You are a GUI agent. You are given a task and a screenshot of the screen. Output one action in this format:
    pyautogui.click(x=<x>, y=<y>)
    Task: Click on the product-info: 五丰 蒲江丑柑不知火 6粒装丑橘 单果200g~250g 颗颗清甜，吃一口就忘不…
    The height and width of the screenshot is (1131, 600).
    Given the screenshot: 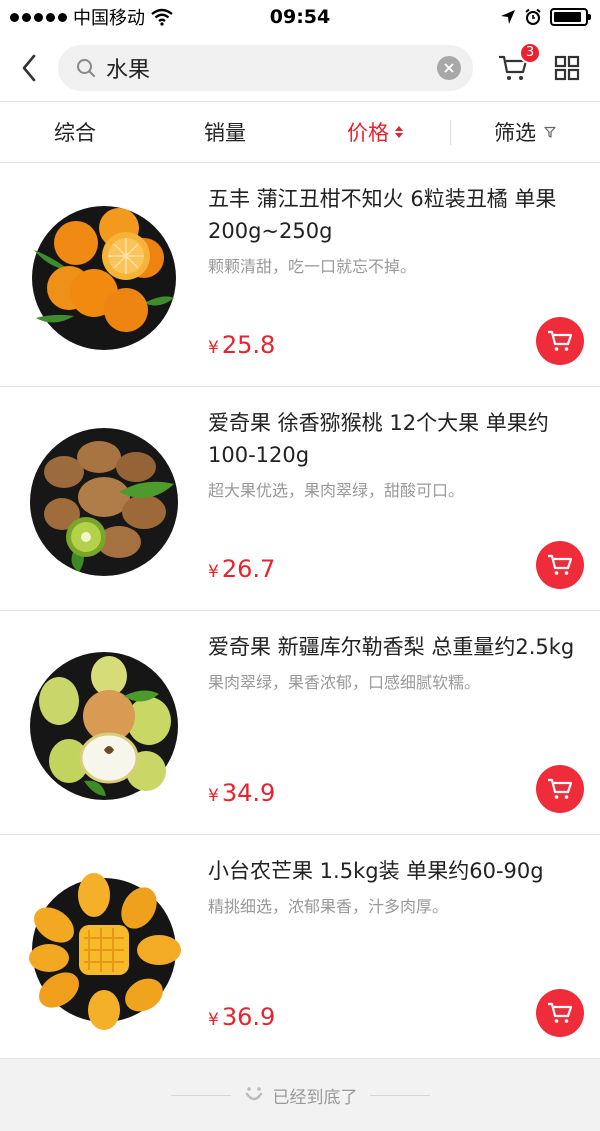 What is the action you would take?
    pyautogui.click(x=398, y=230)
    